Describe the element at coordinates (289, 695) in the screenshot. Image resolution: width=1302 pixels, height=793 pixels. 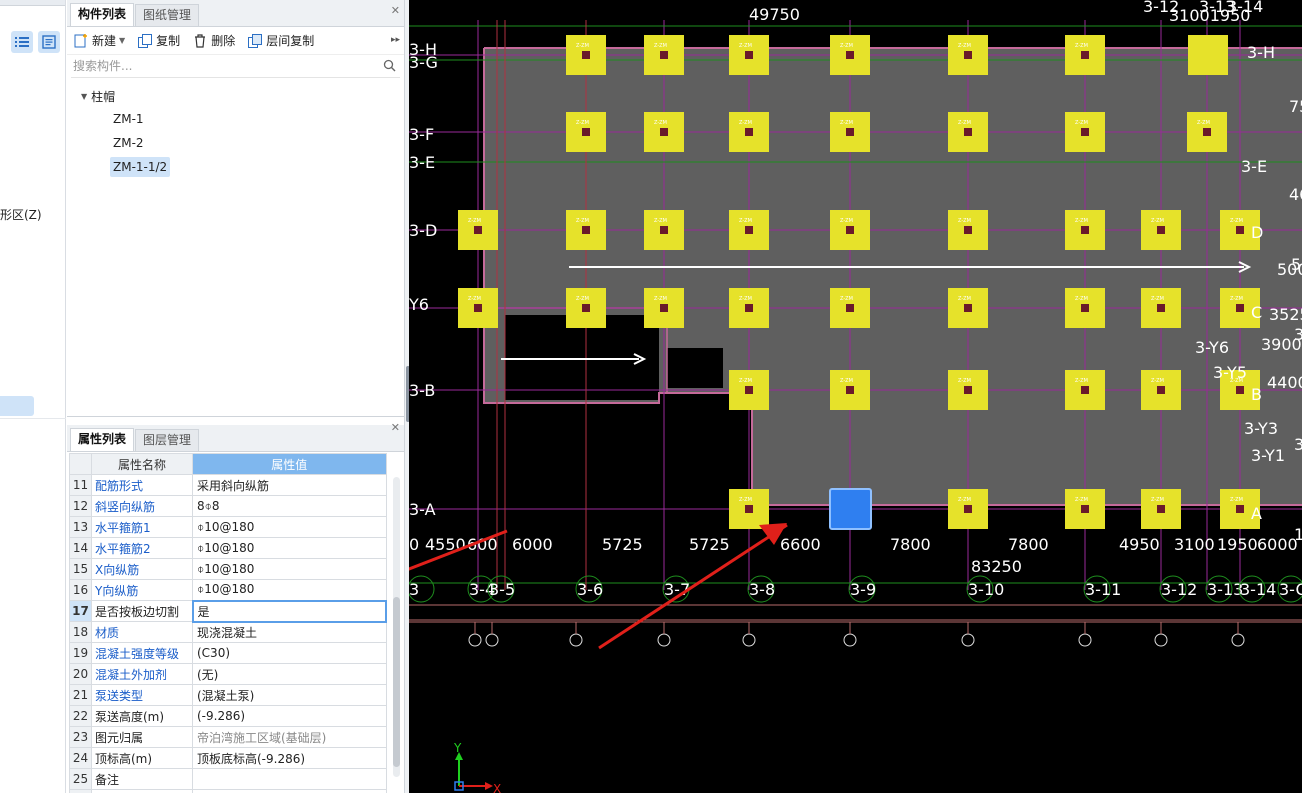
I see `property-value: (混凝土泵)` at that location.